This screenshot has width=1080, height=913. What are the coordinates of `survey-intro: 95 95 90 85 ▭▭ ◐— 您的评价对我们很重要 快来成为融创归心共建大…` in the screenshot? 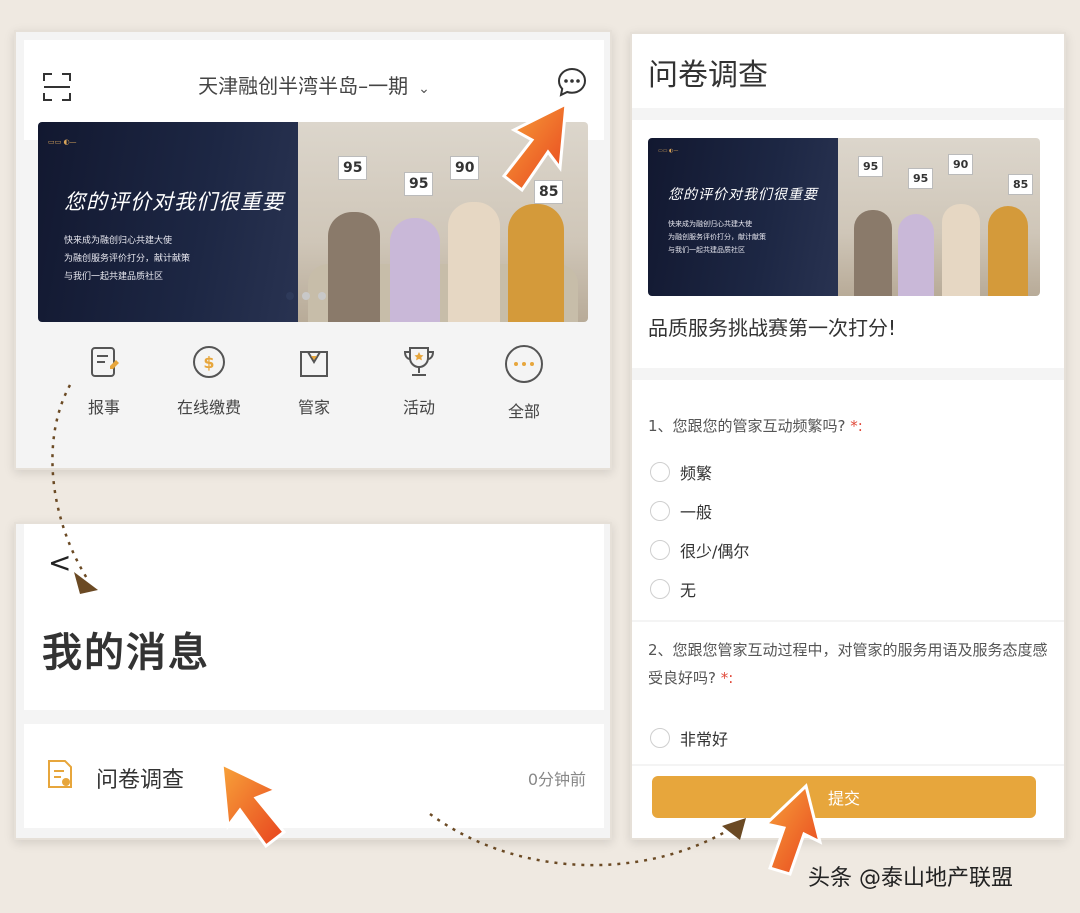 It's located at (848, 244).